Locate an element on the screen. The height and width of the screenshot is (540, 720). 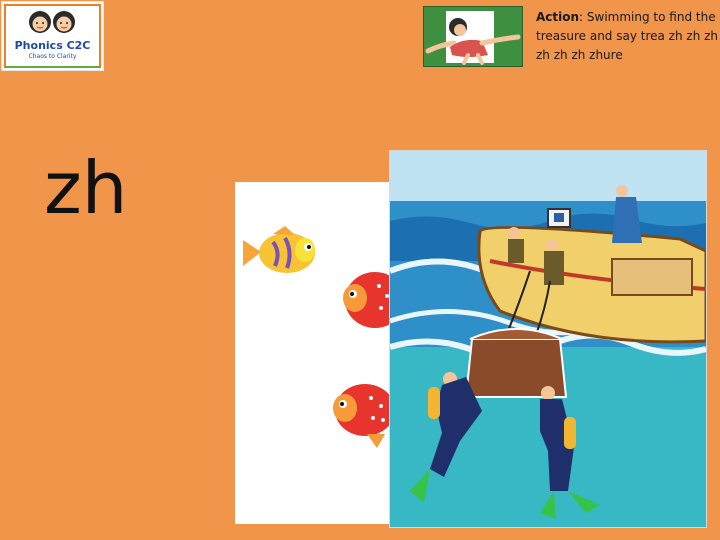
yellow-fish-icon is located at coordinates (279, 249).